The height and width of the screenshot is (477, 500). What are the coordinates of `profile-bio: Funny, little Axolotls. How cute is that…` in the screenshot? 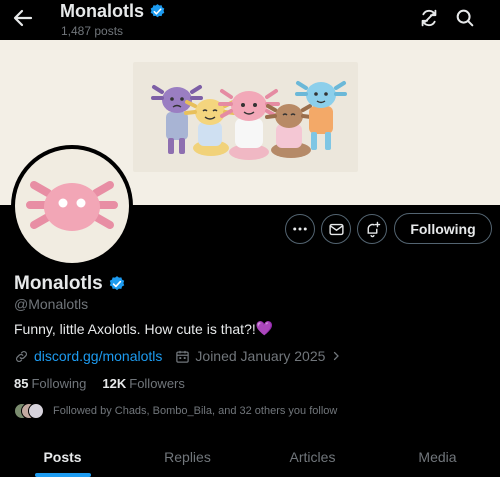 It's located at (143, 328).